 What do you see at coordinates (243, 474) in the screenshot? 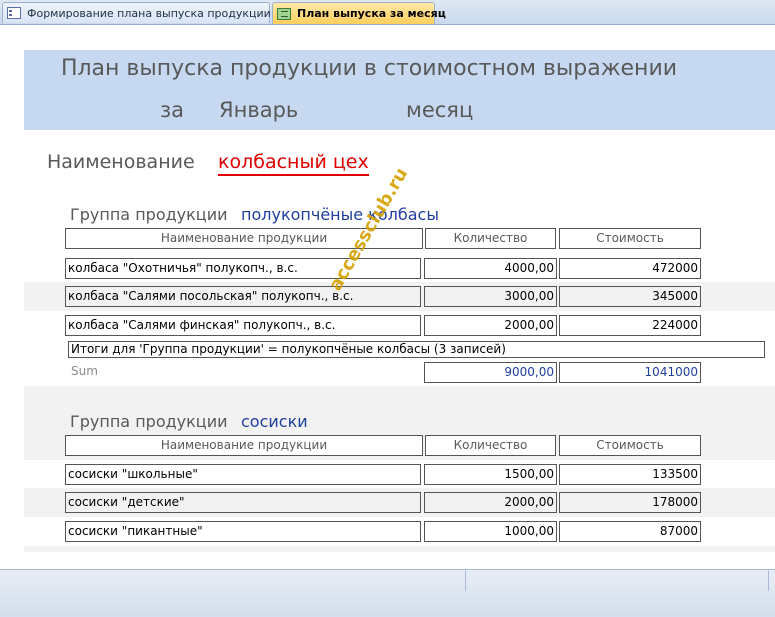
I see `table-row-name: сосиски "школьные"` at bounding box center [243, 474].